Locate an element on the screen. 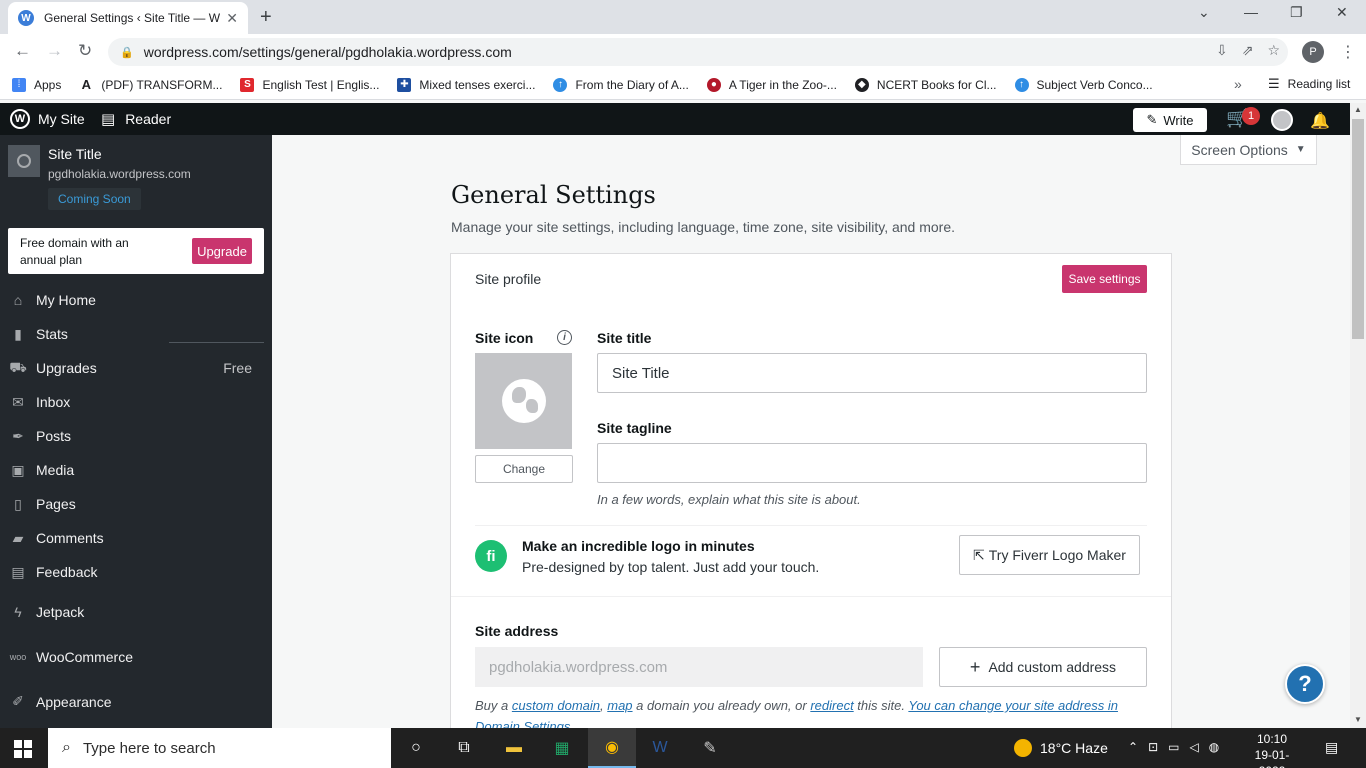 This screenshot has width=1366, height=768. redirect-link: redirect is located at coordinates (831, 705).